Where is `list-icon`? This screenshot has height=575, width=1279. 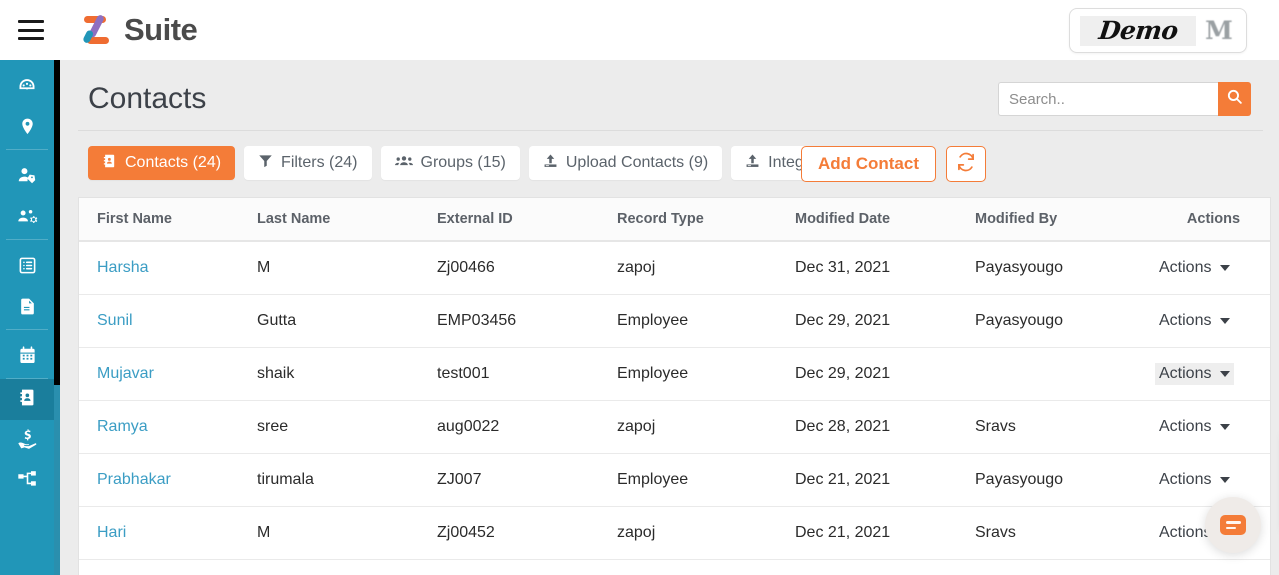 list-icon is located at coordinates (27, 268).